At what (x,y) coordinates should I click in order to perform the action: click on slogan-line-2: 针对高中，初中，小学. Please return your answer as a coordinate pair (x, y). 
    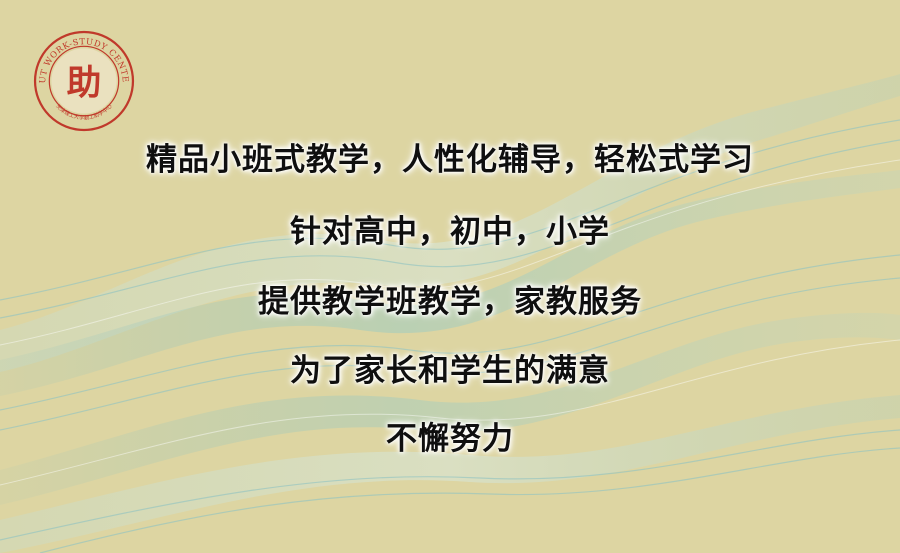
    Looking at the image, I should click on (450, 232).